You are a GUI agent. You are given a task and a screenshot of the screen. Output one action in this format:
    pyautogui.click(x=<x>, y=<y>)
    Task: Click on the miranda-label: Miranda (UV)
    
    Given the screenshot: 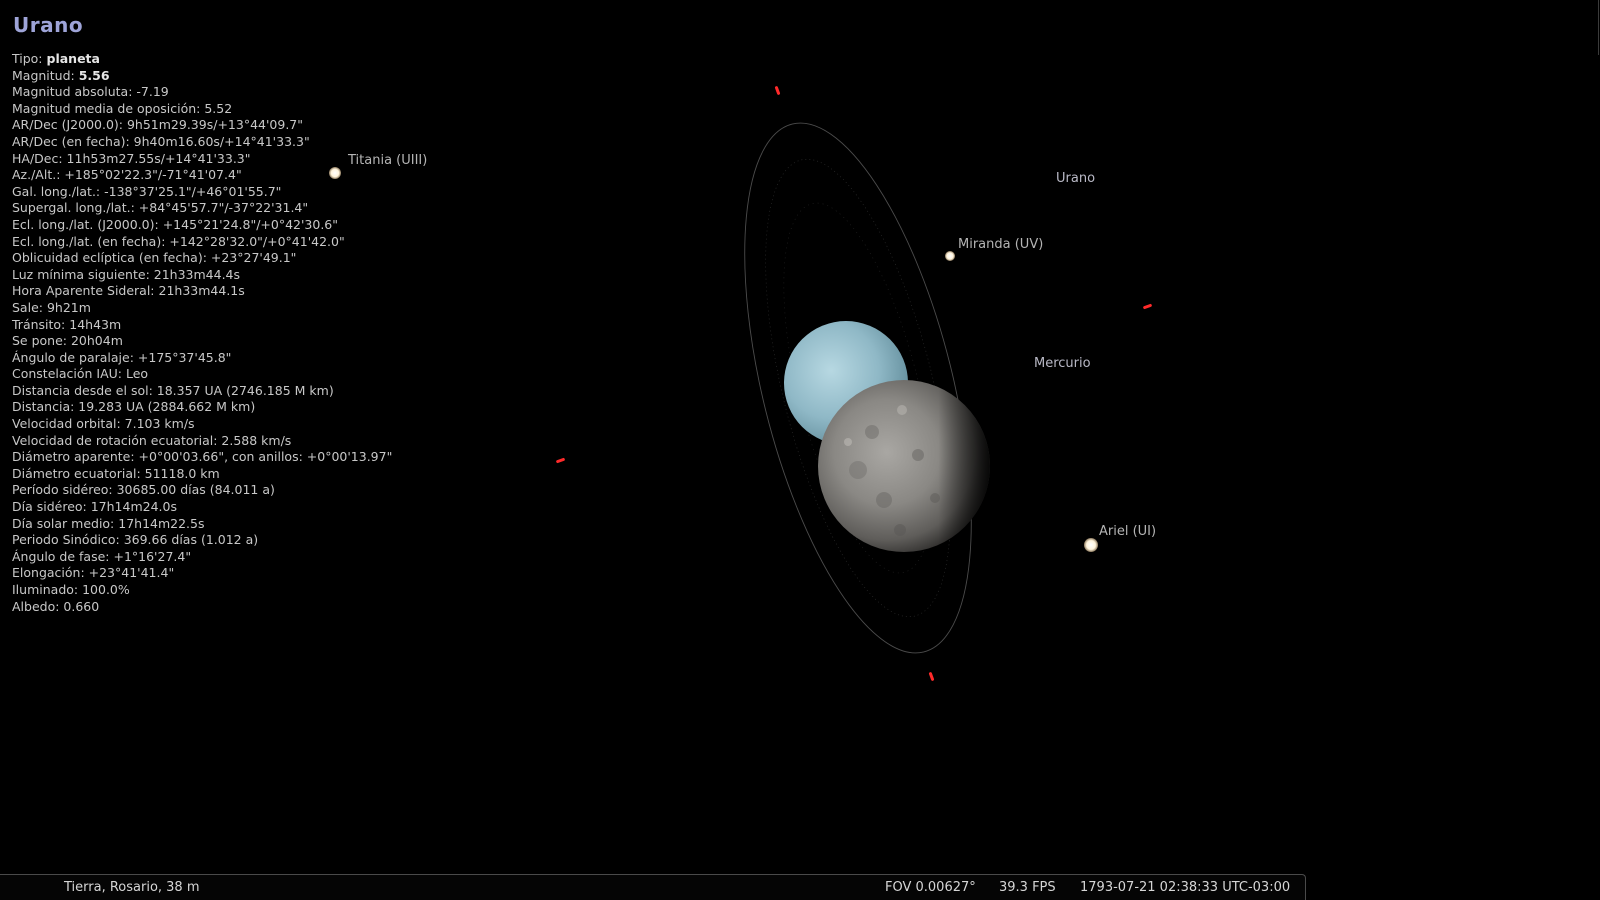 What is the action you would take?
    pyautogui.click(x=1001, y=244)
    